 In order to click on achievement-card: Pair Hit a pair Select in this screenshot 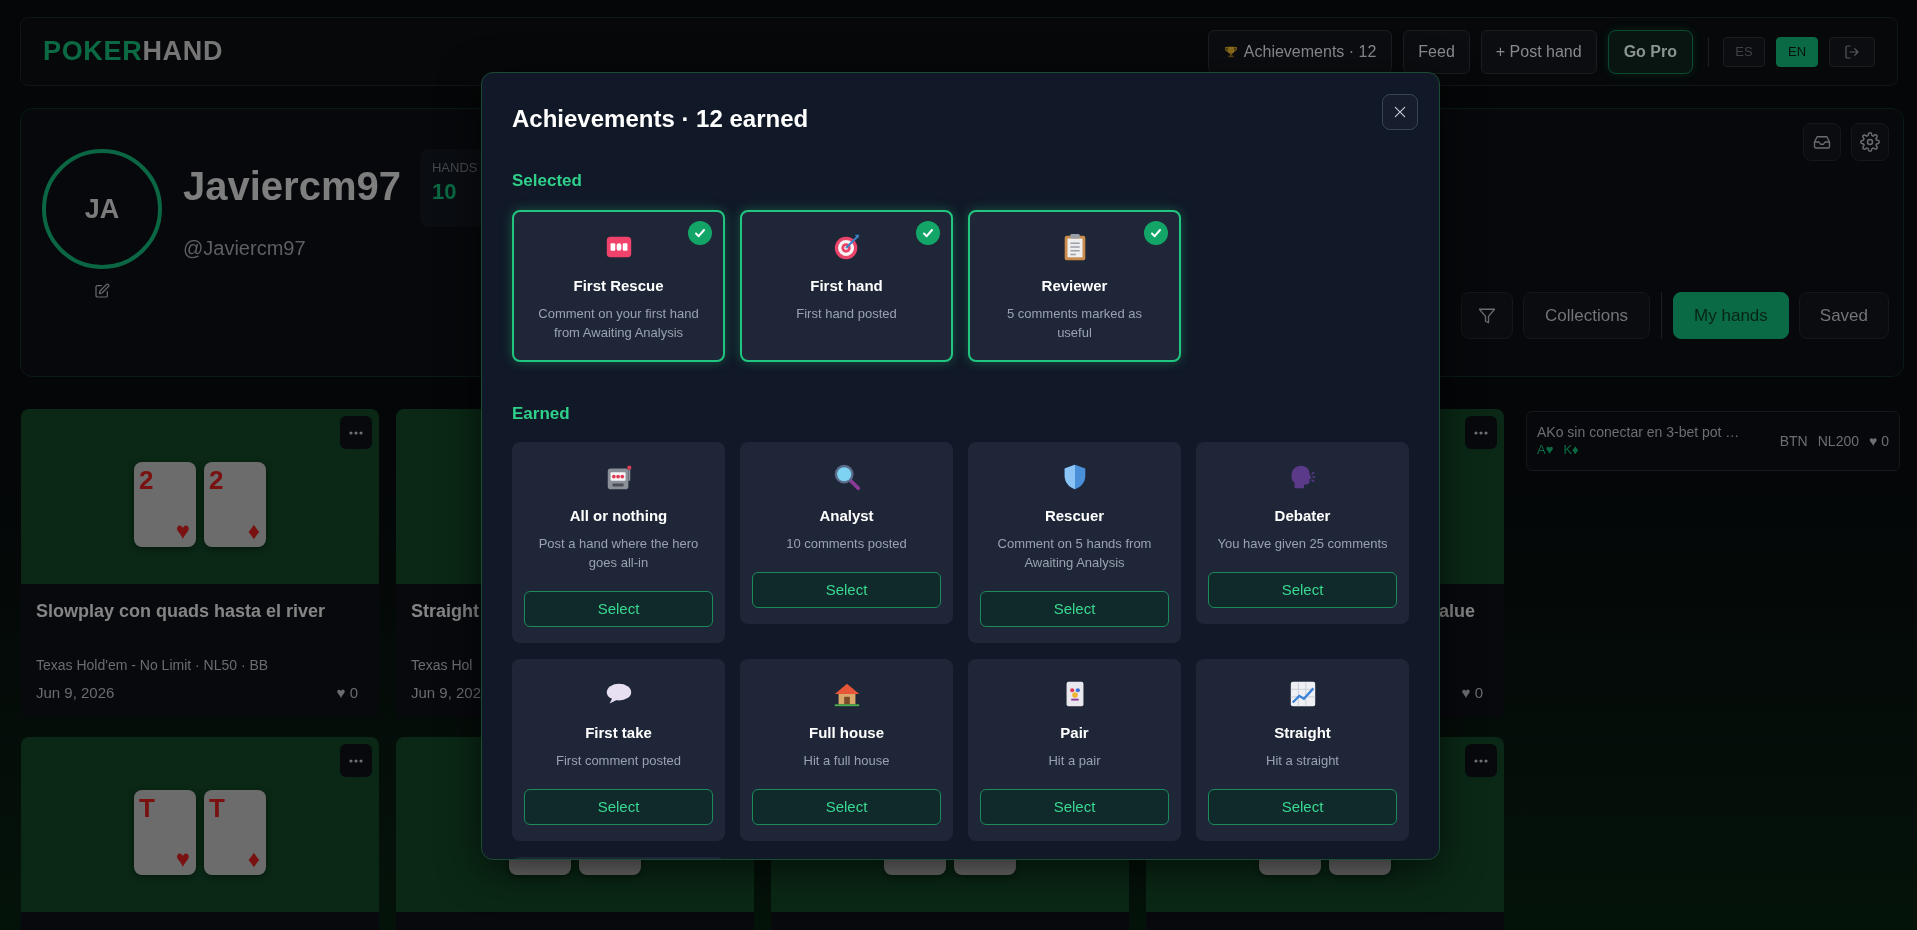, I will do `click(1074, 750)`.